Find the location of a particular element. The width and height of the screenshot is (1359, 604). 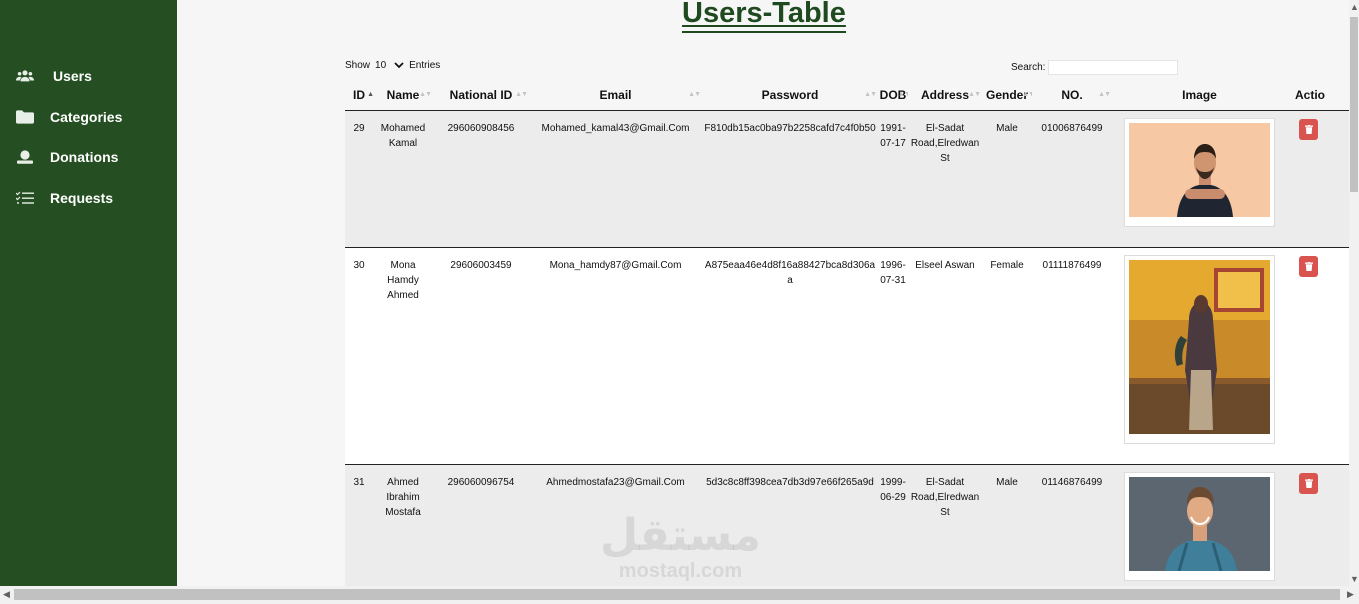

cell-name: Mohamed Kamal is located at coordinates (403, 179).